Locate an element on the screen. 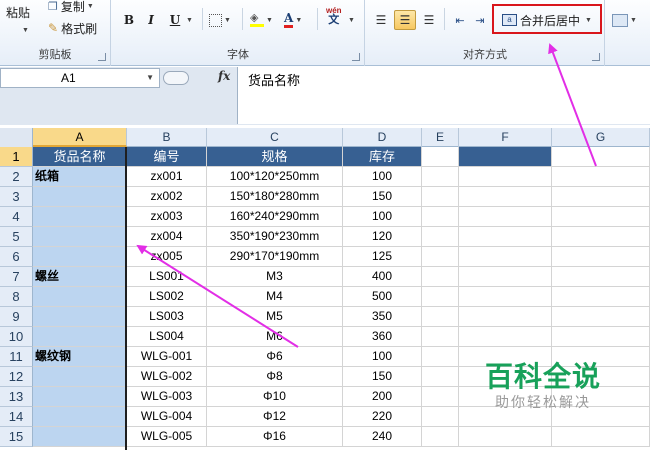 Image resolution: width=650 pixels, height=450 pixels. cell-e14 is located at coordinates (440, 417).